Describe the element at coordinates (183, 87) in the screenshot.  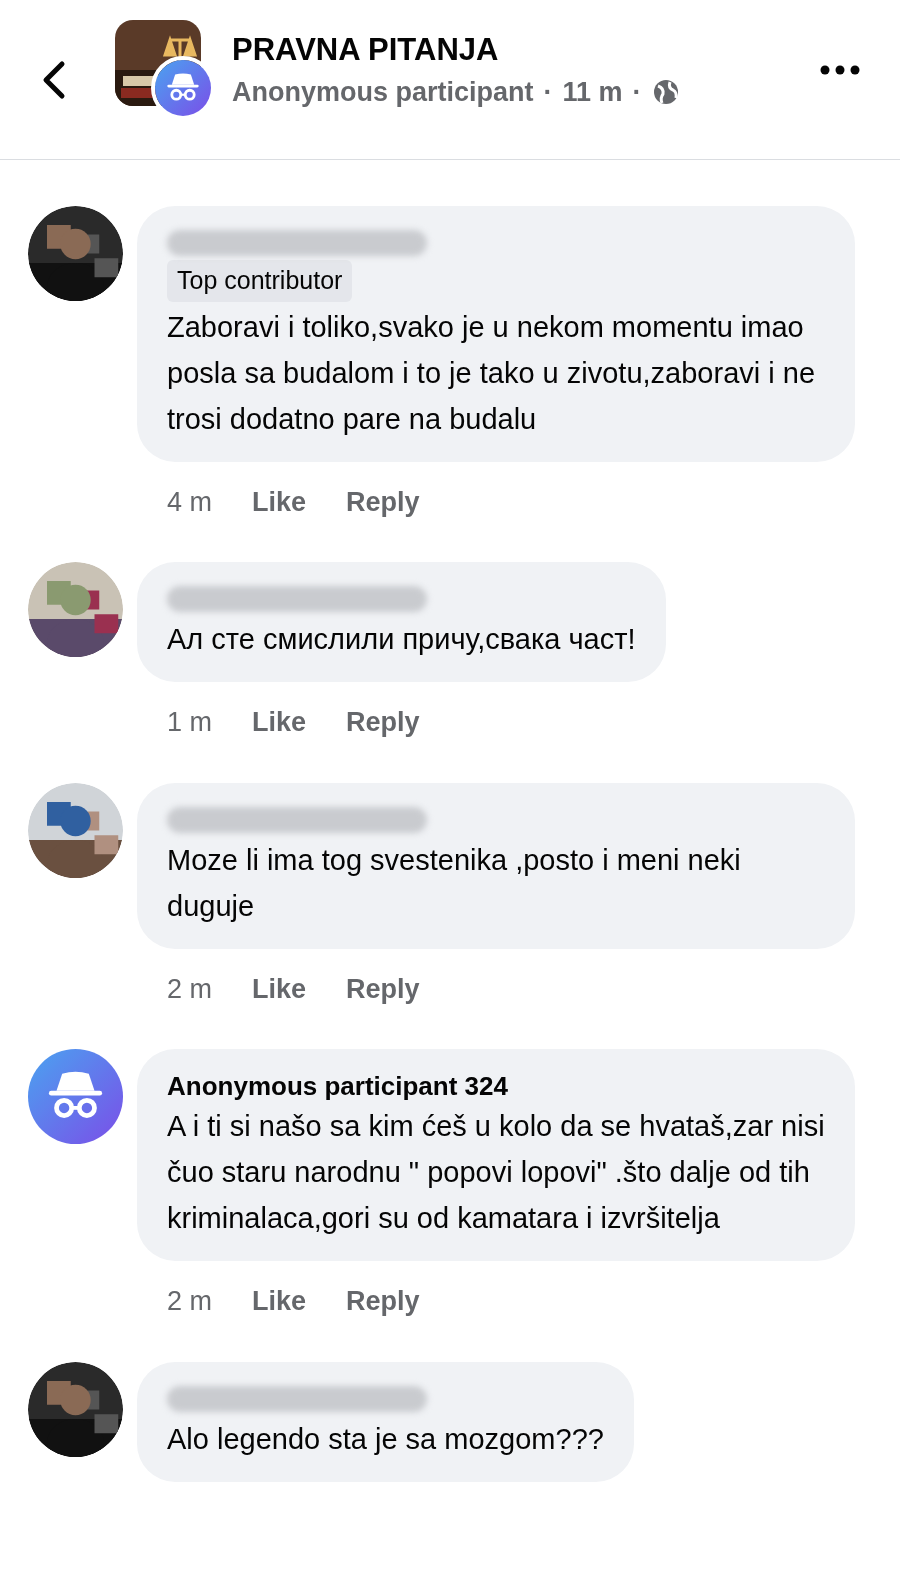
I see `anonymous-badge-icon` at that location.